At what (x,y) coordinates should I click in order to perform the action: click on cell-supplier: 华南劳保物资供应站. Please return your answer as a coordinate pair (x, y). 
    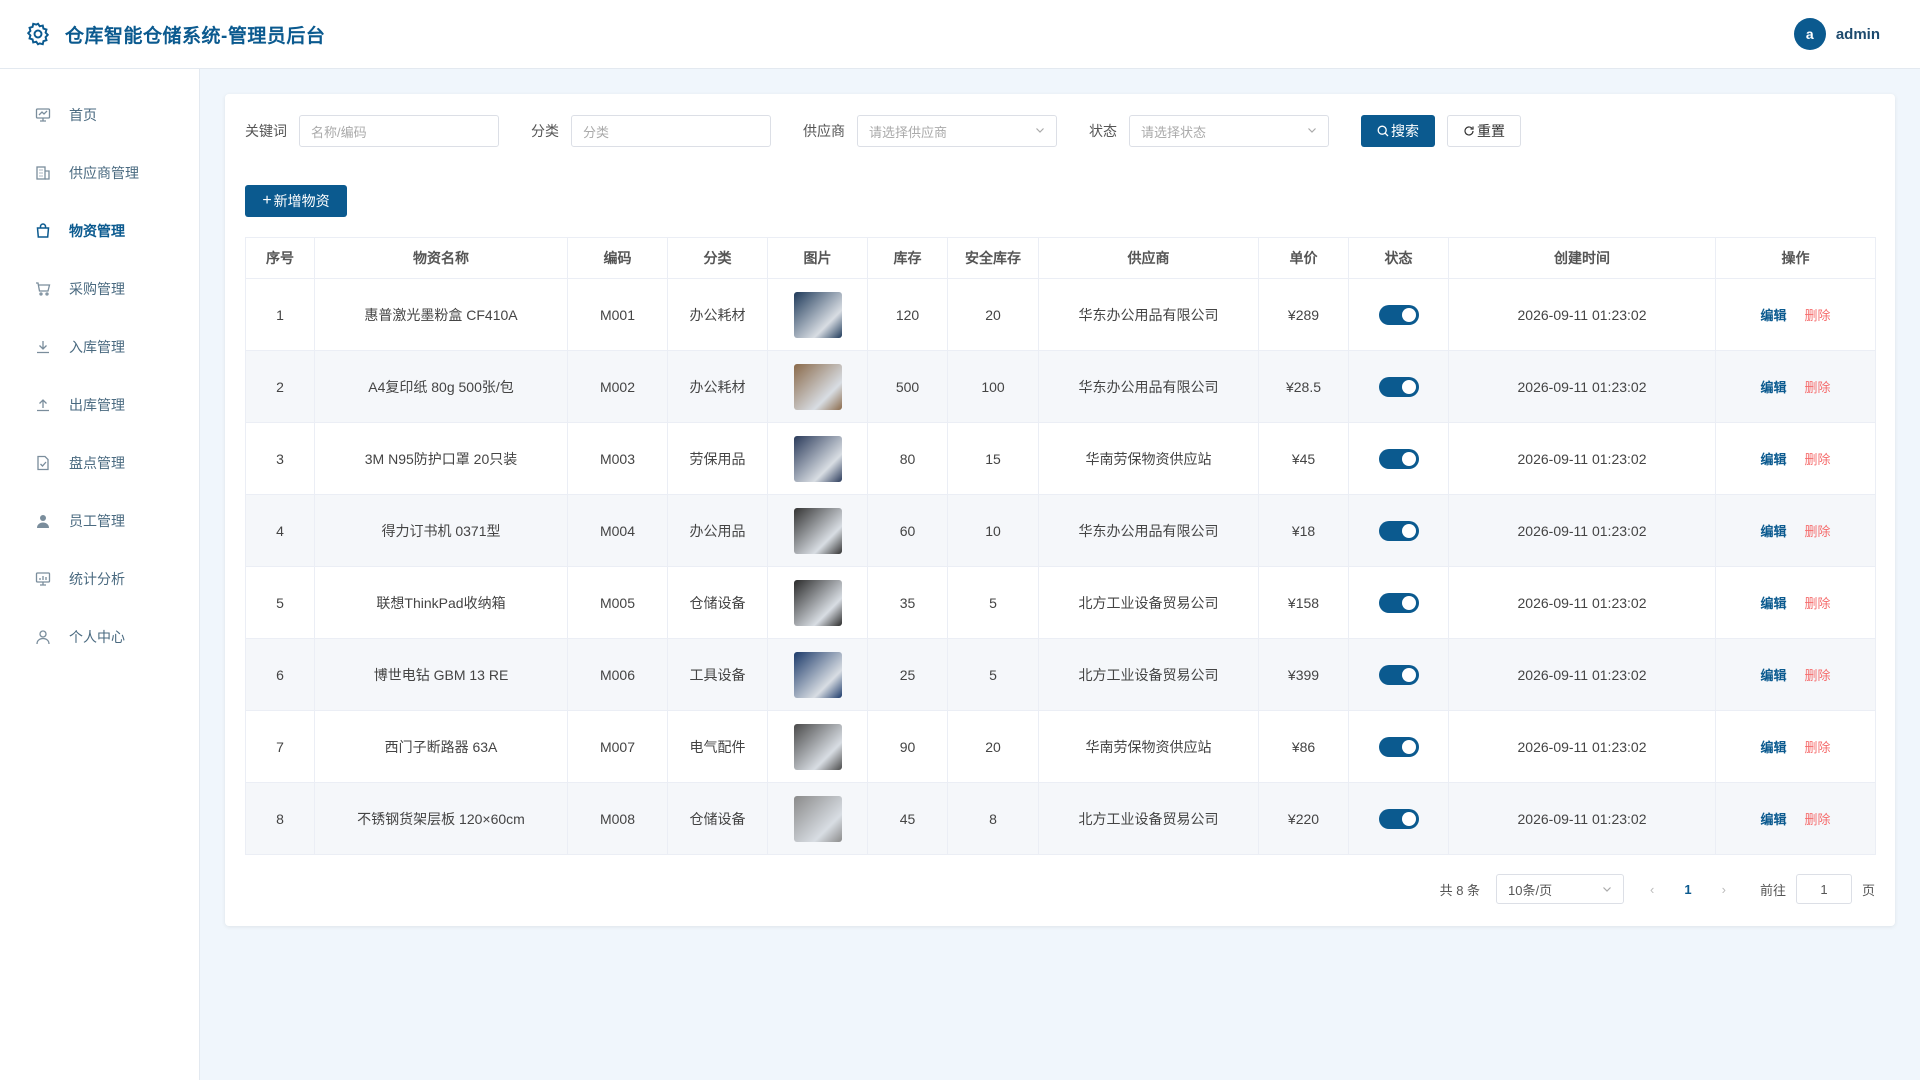
    Looking at the image, I should click on (1148, 746).